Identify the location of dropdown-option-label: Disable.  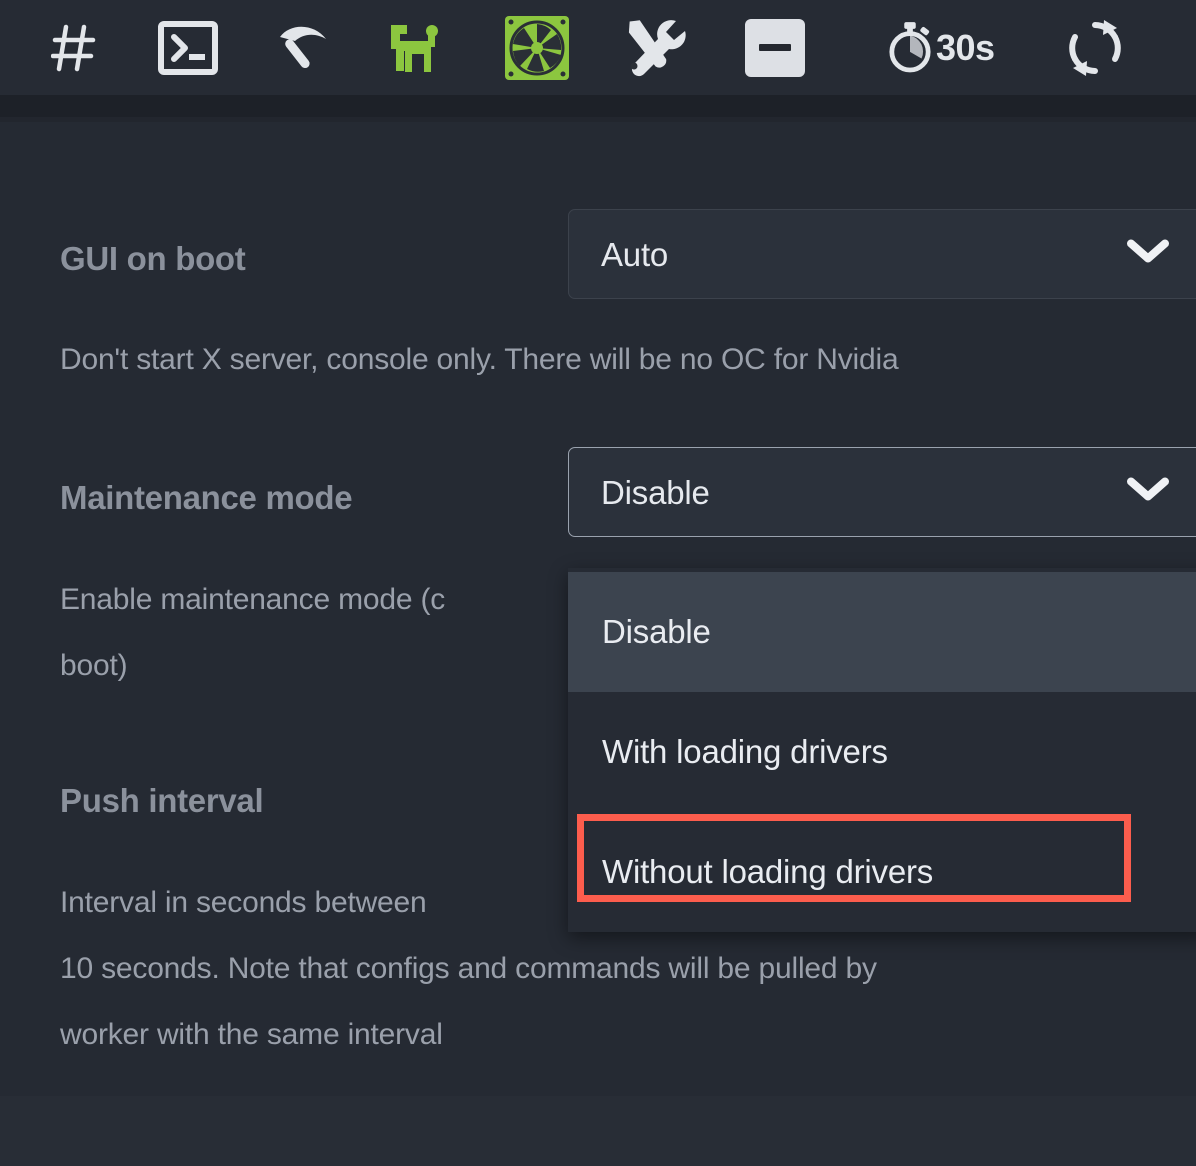
(656, 631).